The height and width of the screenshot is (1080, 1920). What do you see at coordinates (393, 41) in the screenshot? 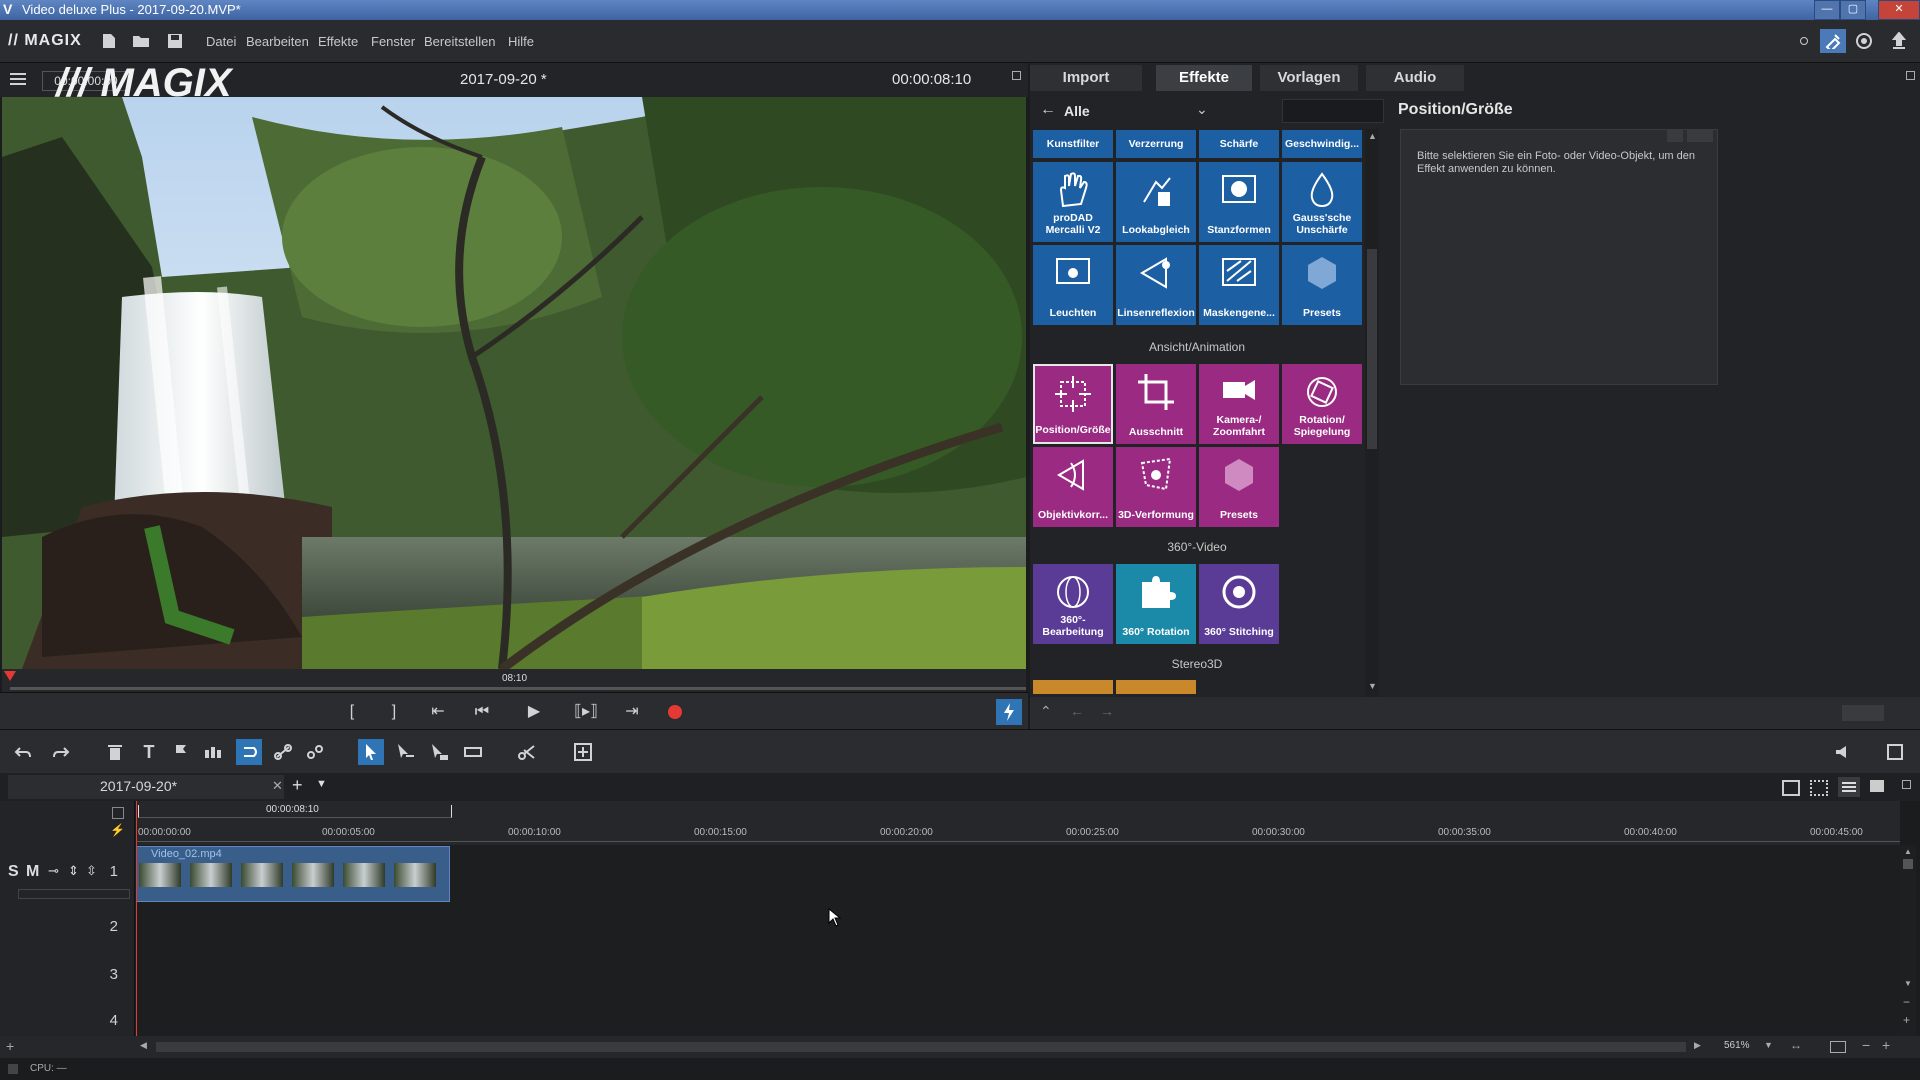
I see `menu-fenster: Fenster` at bounding box center [393, 41].